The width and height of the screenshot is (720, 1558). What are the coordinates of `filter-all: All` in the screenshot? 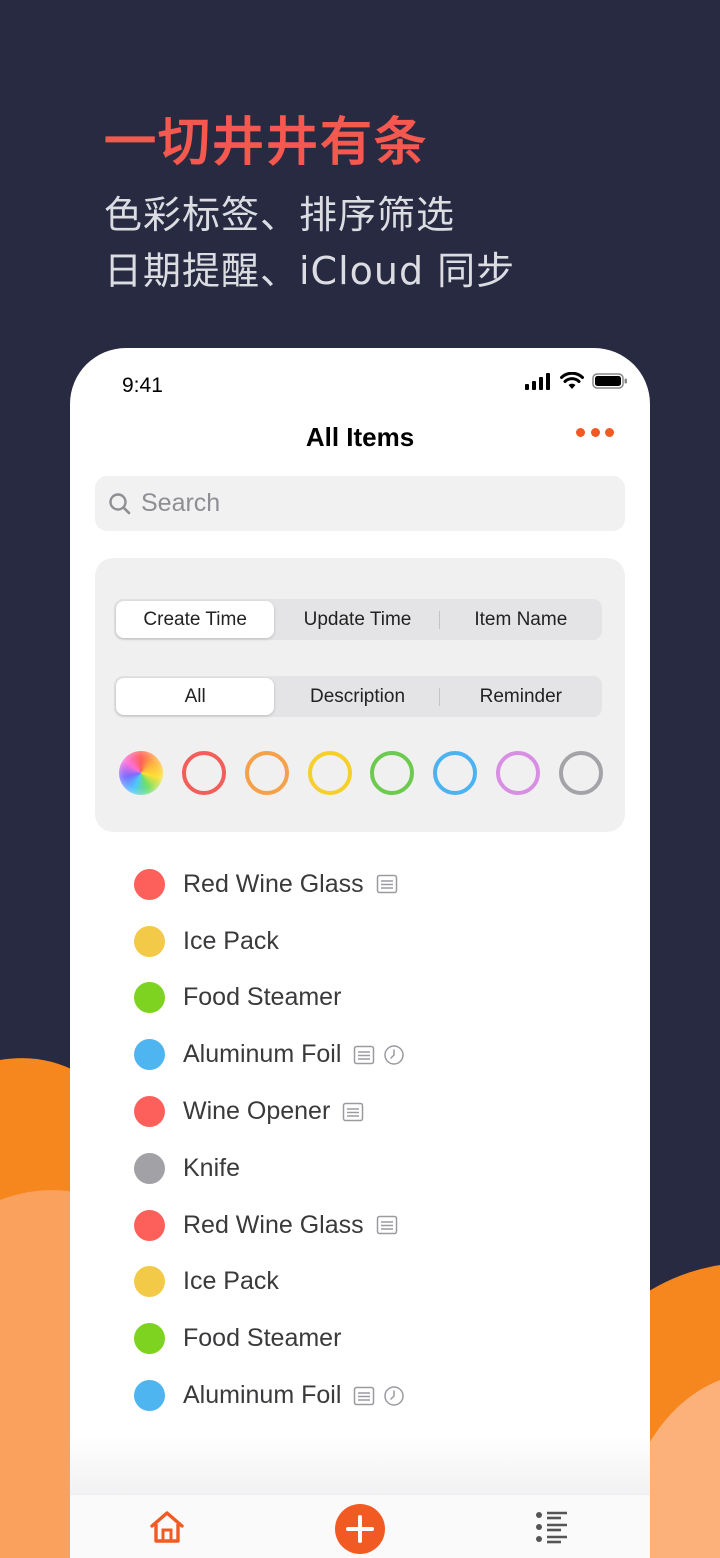 It's located at (195, 696).